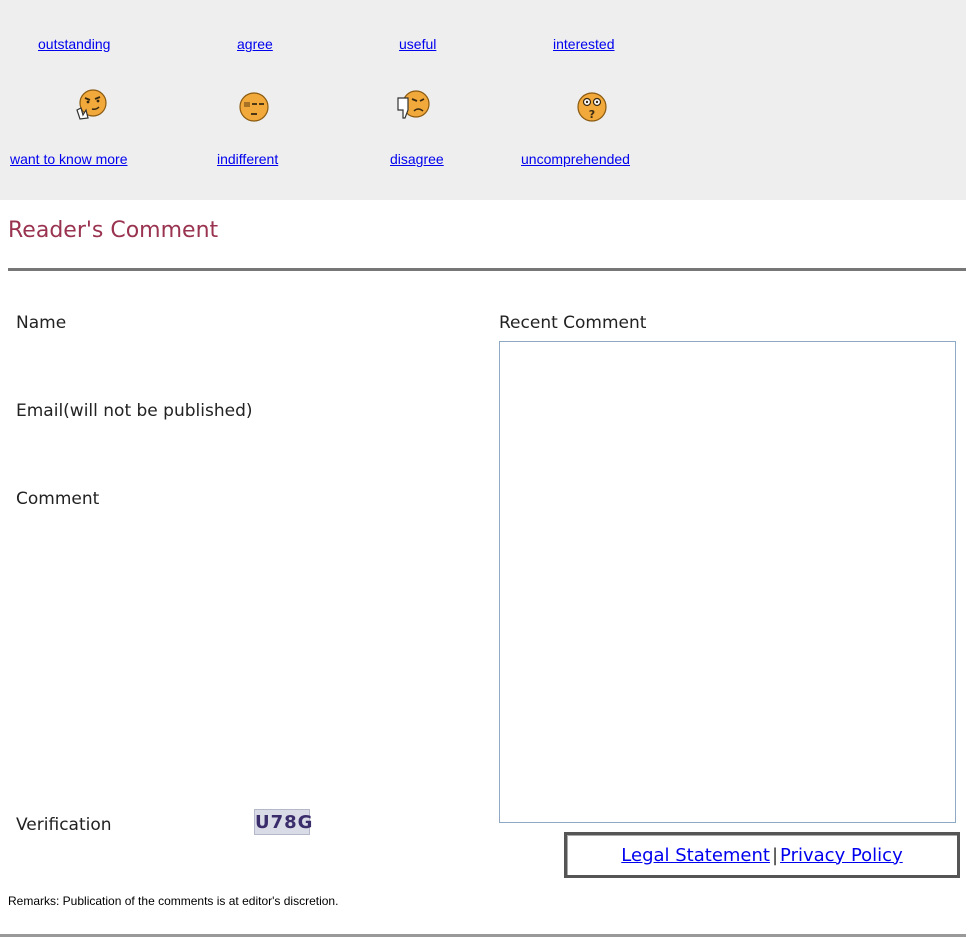  I want to click on legal-statement-link: Legal Statement, so click(695, 855).